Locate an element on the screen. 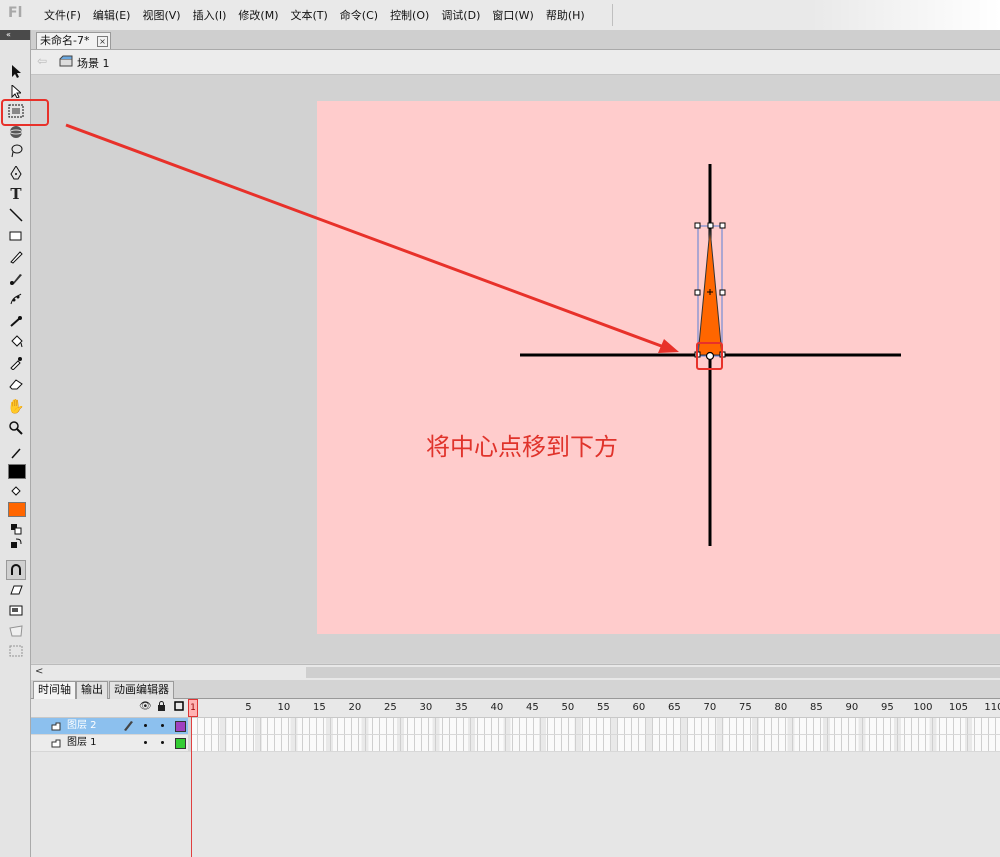  playhead: 1 is located at coordinates (193, 708).